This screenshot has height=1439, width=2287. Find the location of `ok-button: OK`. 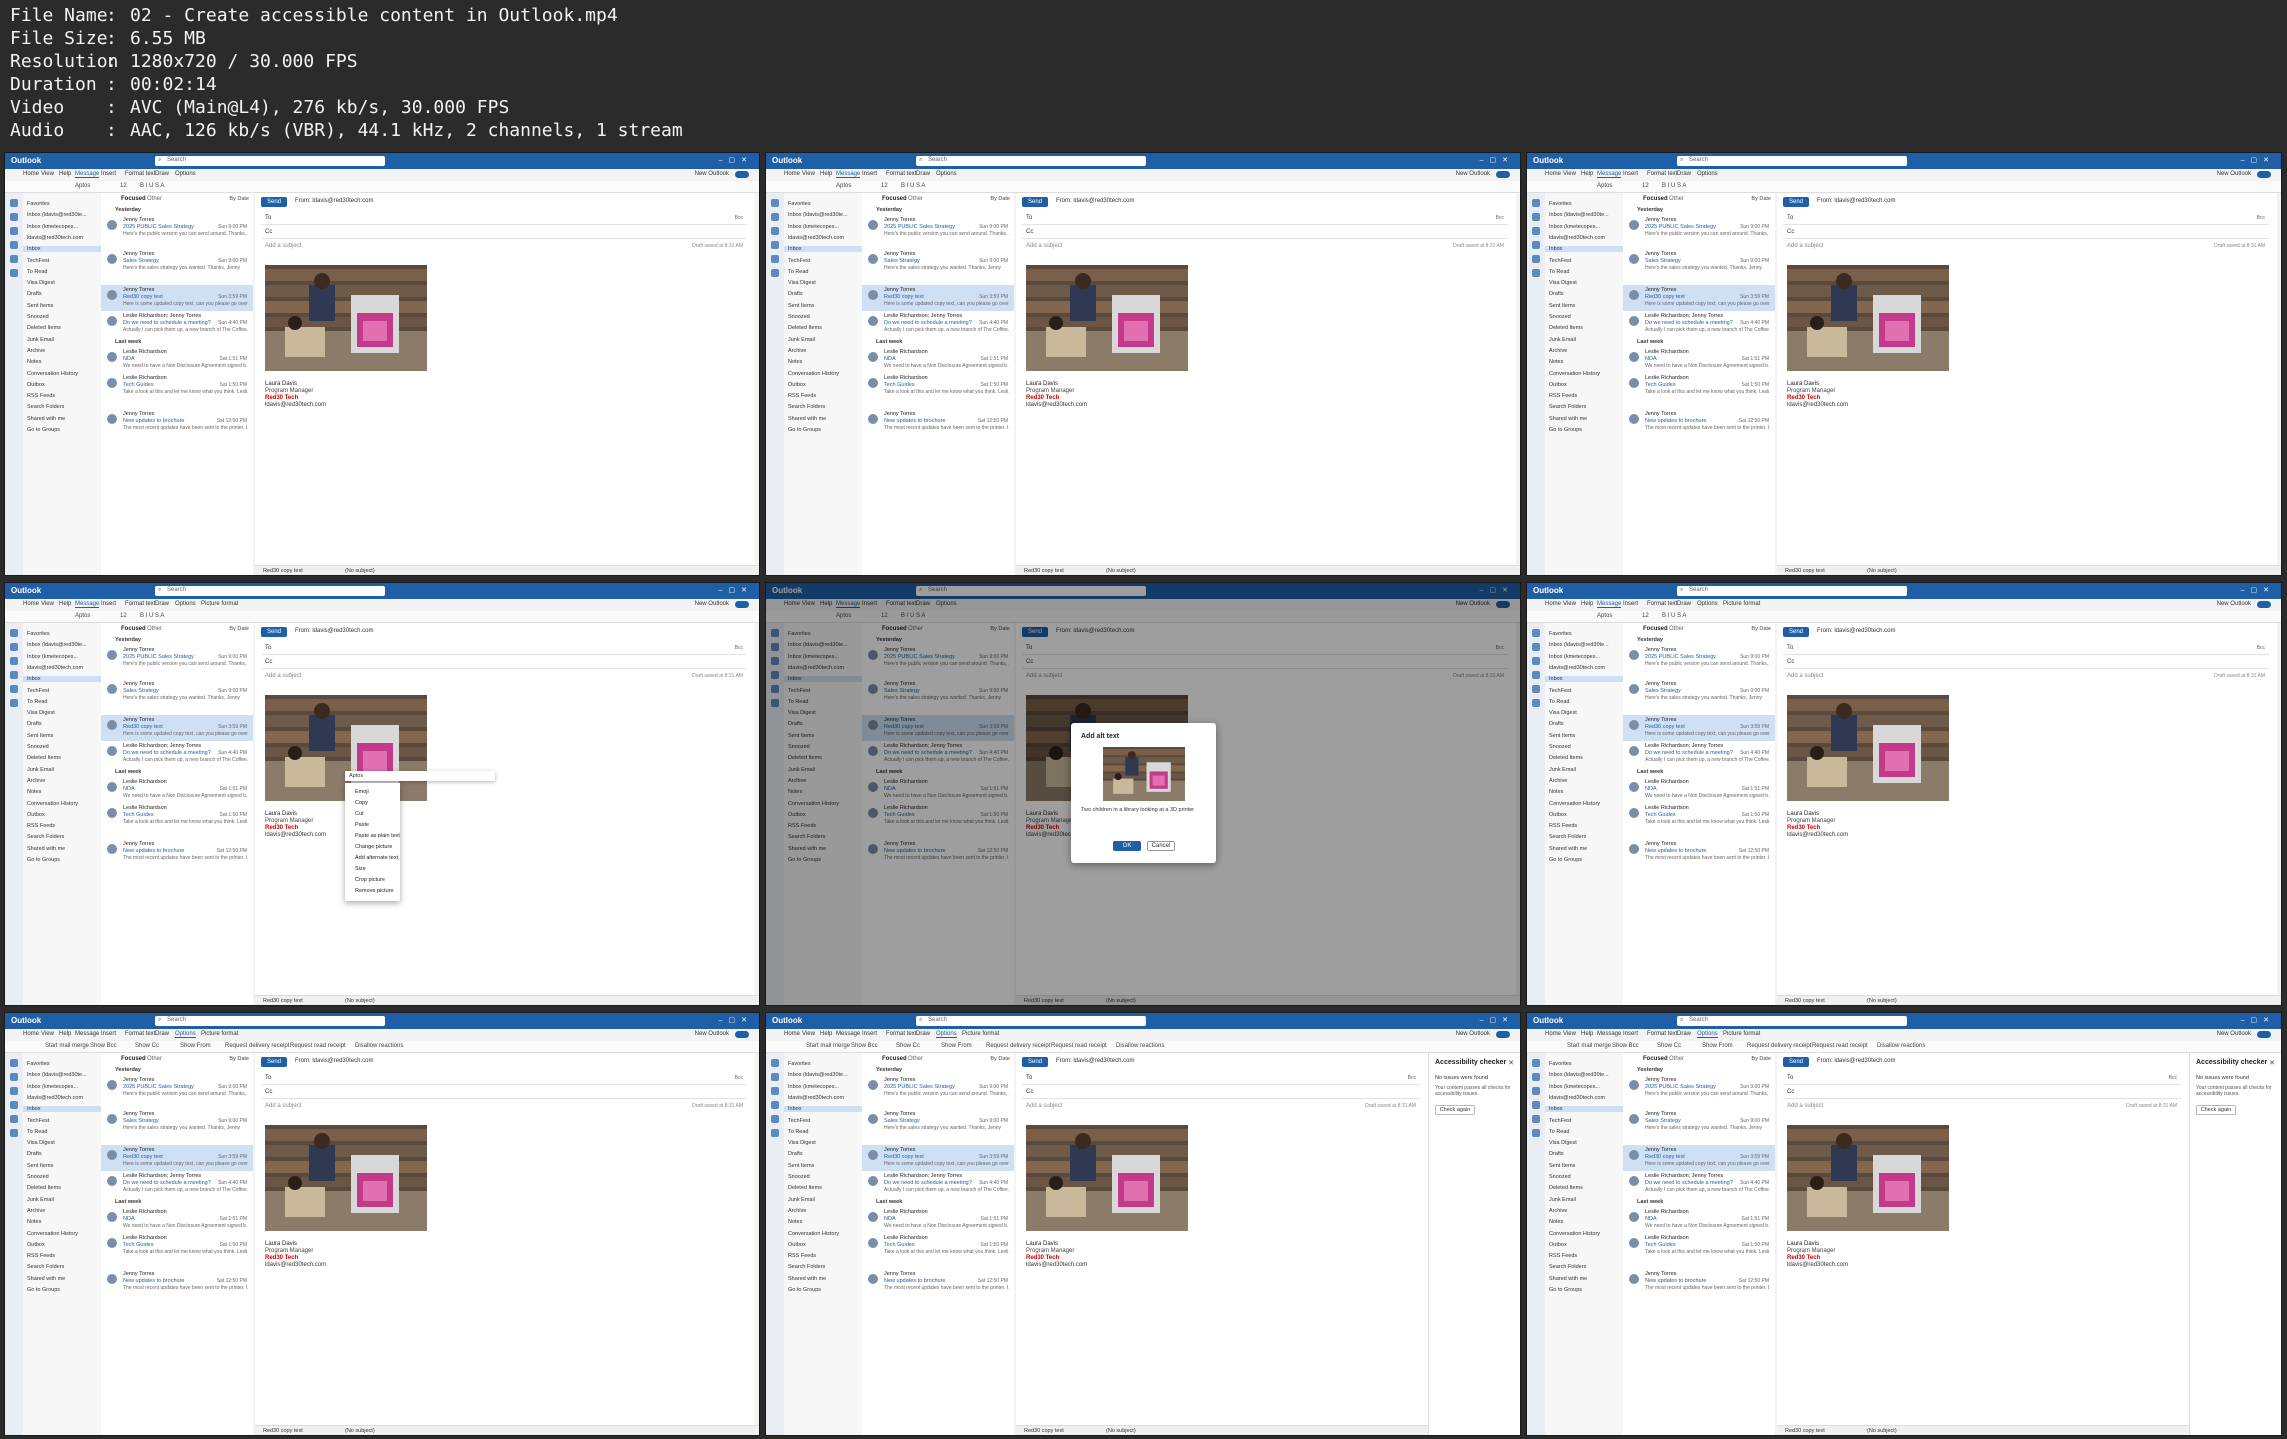

ok-button: OK is located at coordinates (1127, 846).